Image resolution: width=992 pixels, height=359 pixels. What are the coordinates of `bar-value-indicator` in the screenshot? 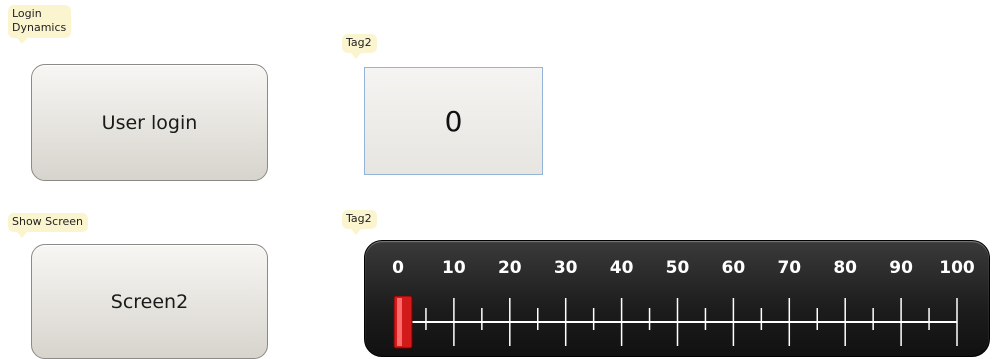 It's located at (403, 322).